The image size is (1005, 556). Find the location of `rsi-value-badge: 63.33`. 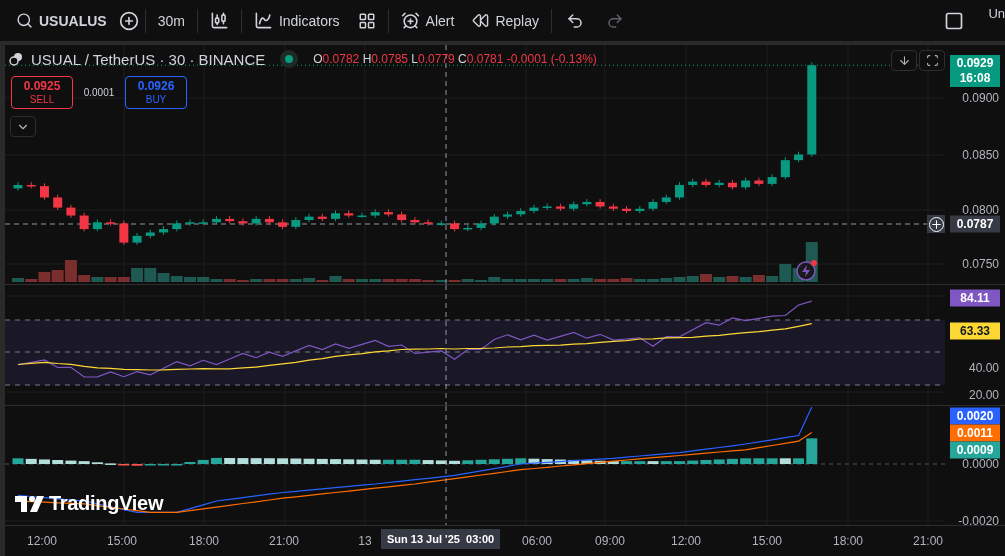

rsi-value-badge: 63.33 is located at coordinates (975, 331).